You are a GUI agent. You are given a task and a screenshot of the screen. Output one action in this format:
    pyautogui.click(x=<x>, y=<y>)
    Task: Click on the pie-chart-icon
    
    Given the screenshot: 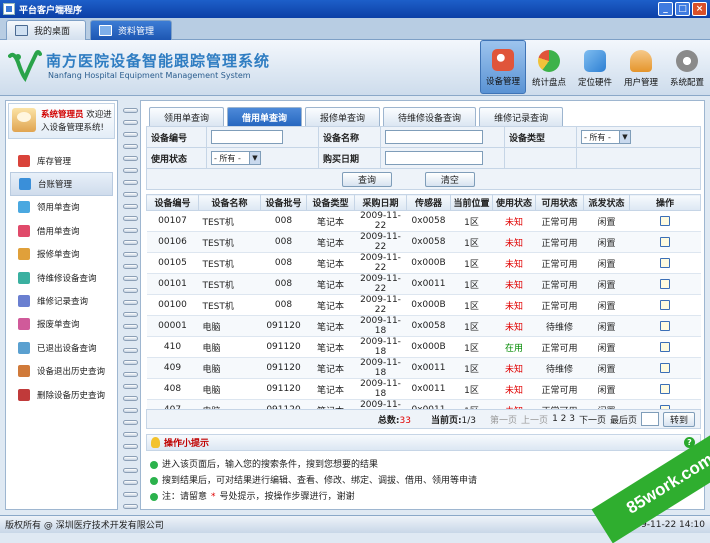 What is the action you would take?
    pyautogui.click(x=549, y=61)
    